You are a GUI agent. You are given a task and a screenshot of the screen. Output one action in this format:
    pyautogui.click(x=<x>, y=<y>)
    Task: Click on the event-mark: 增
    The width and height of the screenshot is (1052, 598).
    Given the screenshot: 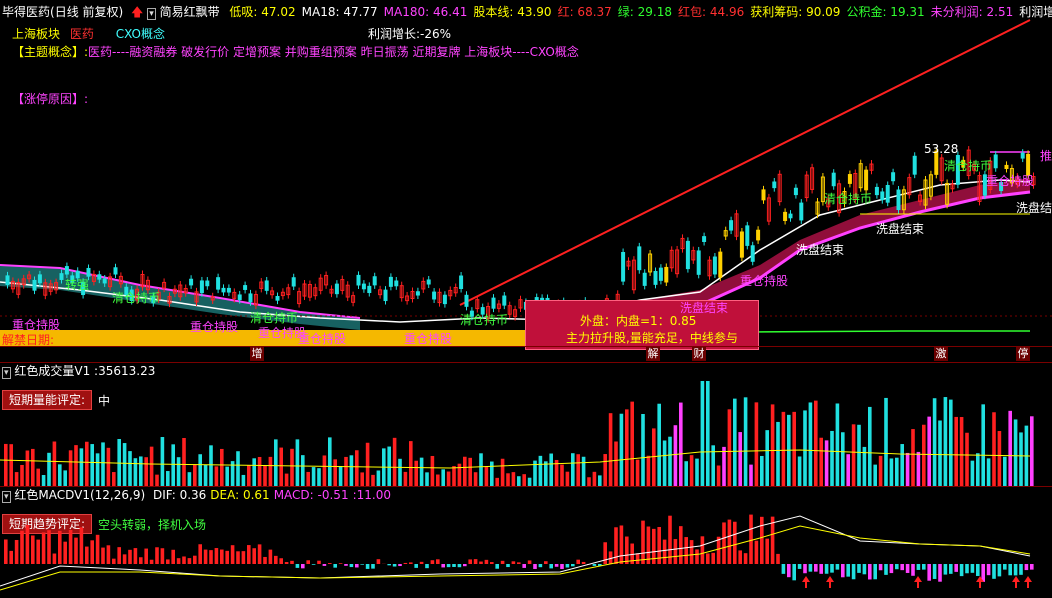 What is the action you would take?
    pyautogui.click(x=257, y=354)
    